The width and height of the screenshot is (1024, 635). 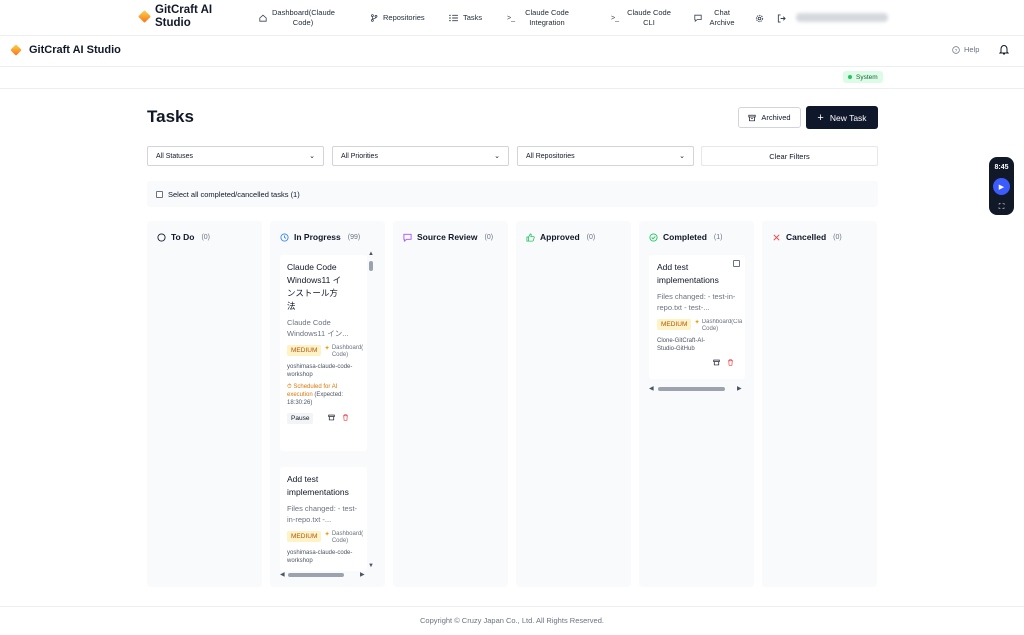 What do you see at coordinates (649, 17) in the screenshot?
I see `nav-cli-label: Claude Code CLI` at bounding box center [649, 17].